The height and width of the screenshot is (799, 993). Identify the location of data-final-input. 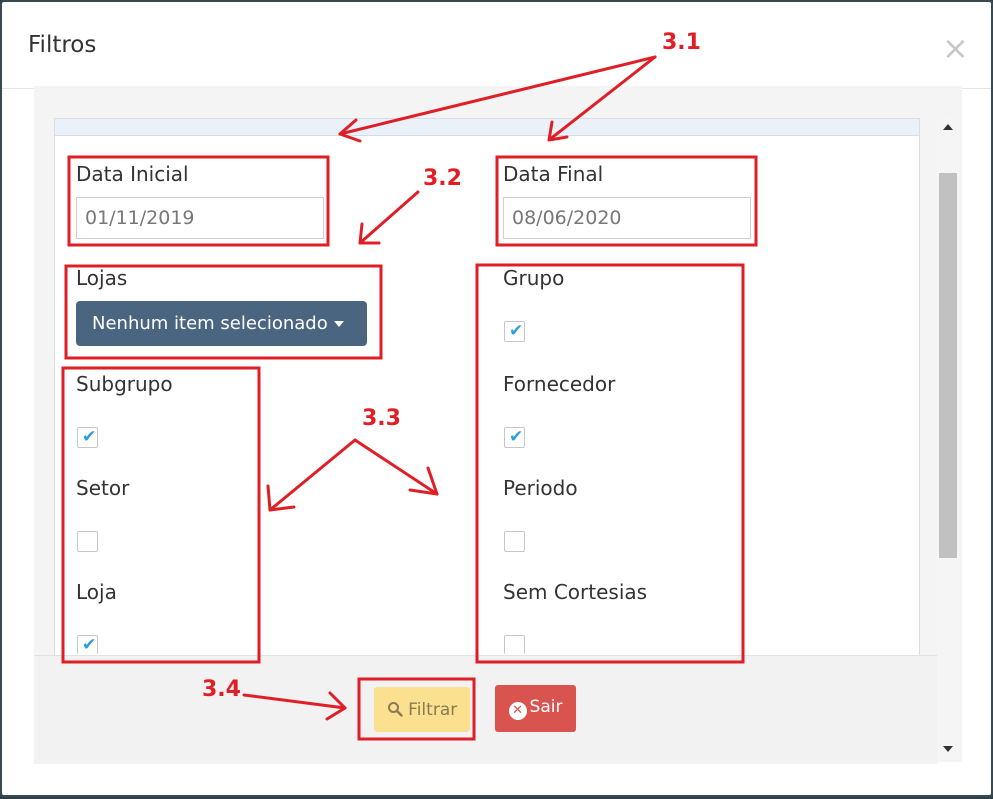
(627, 218).